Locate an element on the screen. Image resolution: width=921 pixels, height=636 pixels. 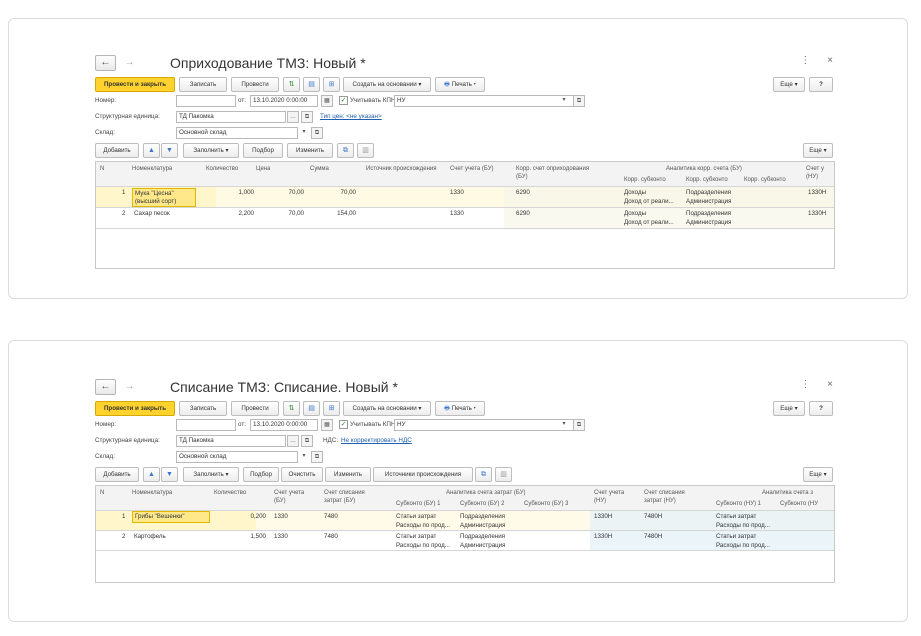
unit-label: Структурная единица: is located at coordinates (127, 440).